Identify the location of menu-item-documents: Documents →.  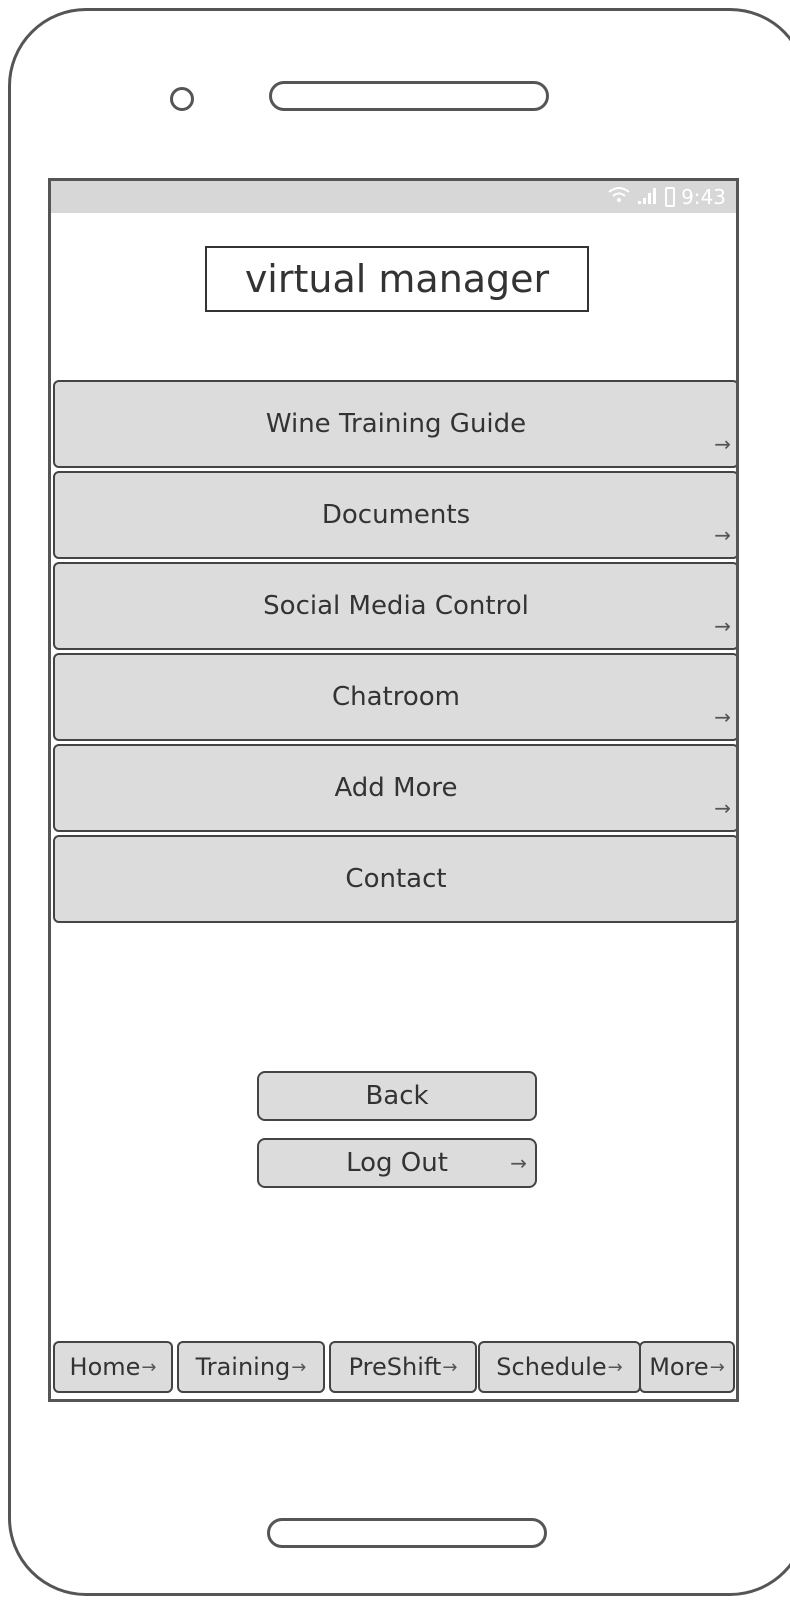
(394, 515).